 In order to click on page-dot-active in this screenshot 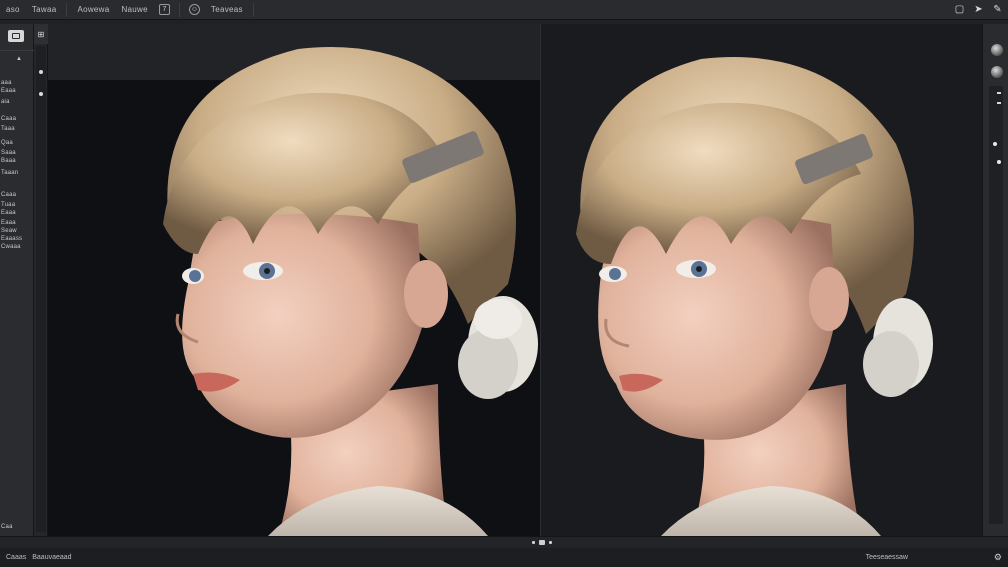, I will do `click(542, 542)`.